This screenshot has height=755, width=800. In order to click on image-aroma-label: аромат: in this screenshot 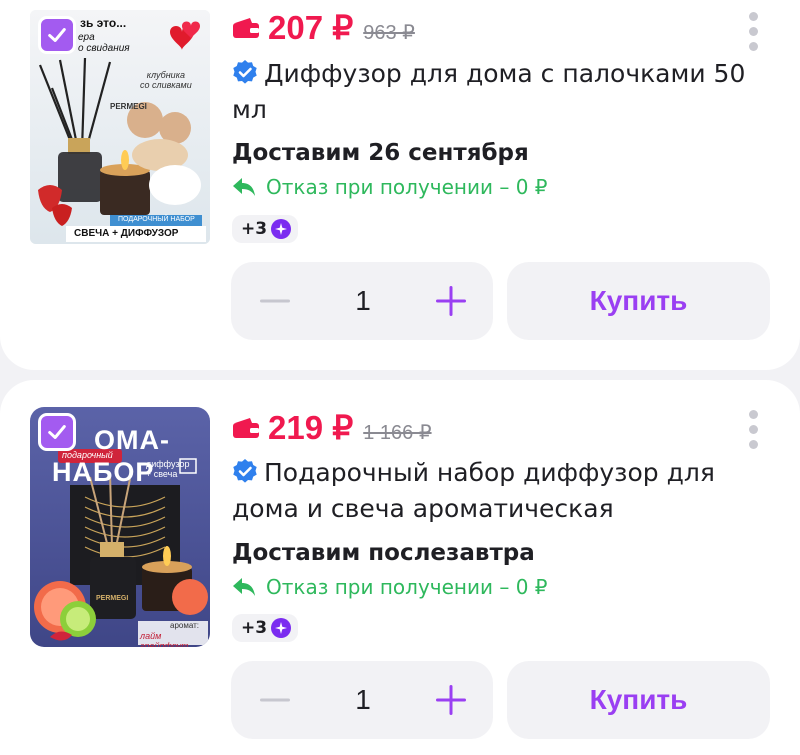, I will do `click(185, 625)`.